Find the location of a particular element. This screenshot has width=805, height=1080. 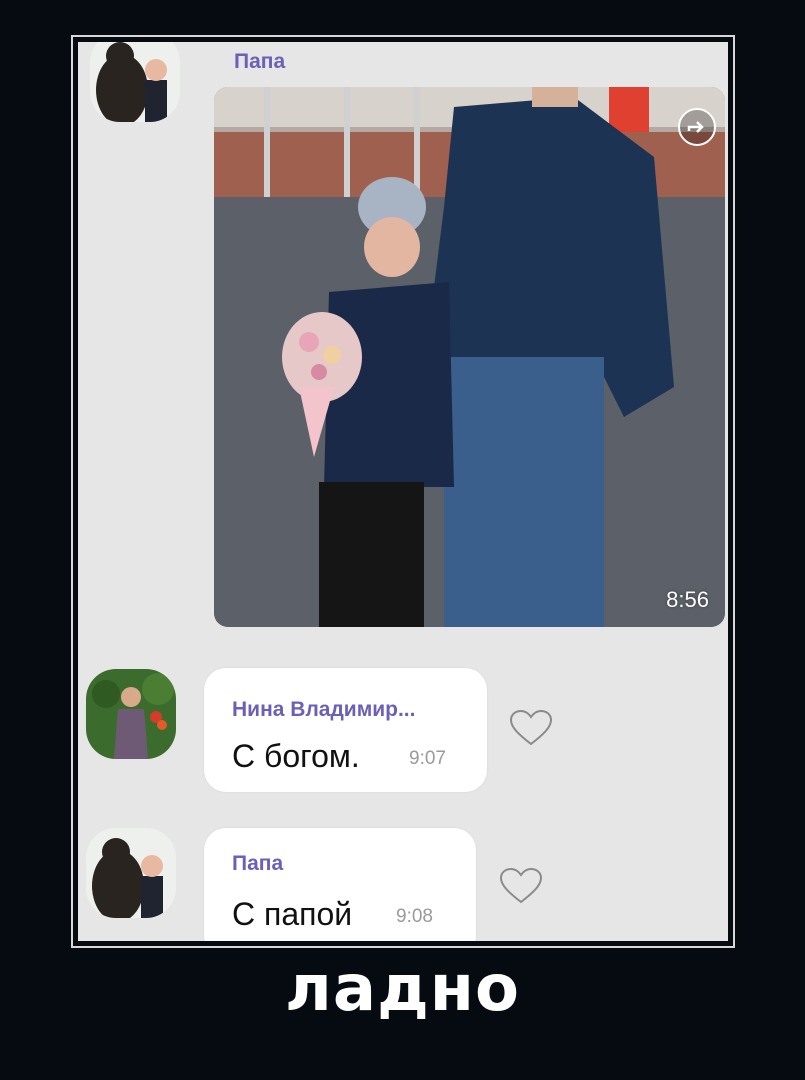

message-bubble: Нина Владимир... С богом. 9:07 is located at coordinates (345, 730).